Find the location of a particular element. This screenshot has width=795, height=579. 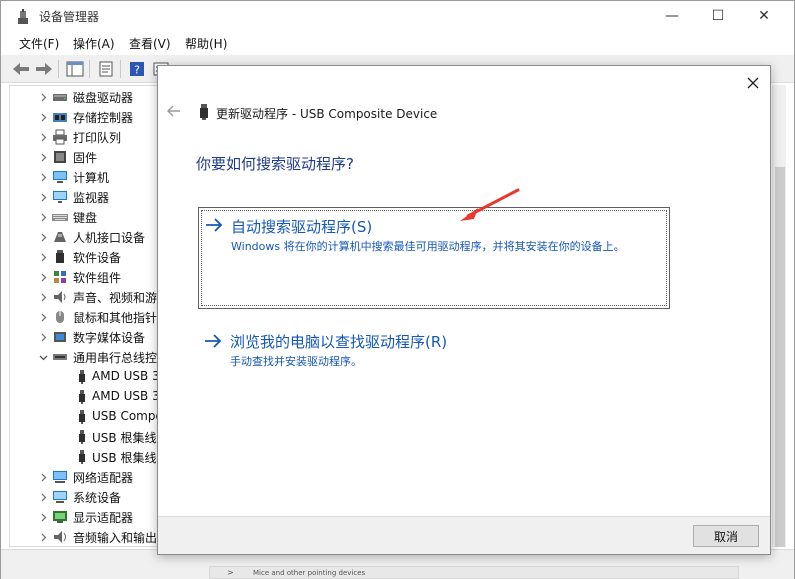

tree-item-label: AMD USB 3 is located at coordinates (125, 396).